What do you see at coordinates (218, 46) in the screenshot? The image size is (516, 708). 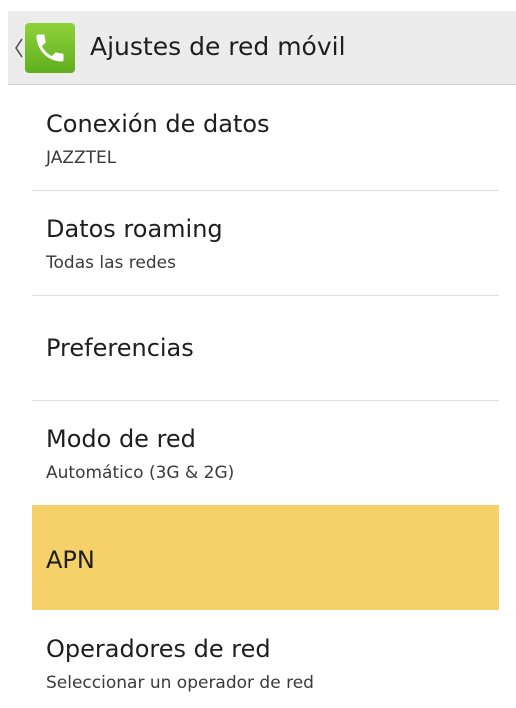 I see `page-title: Ajustes de red móvil` at bounding box center [218, 46].